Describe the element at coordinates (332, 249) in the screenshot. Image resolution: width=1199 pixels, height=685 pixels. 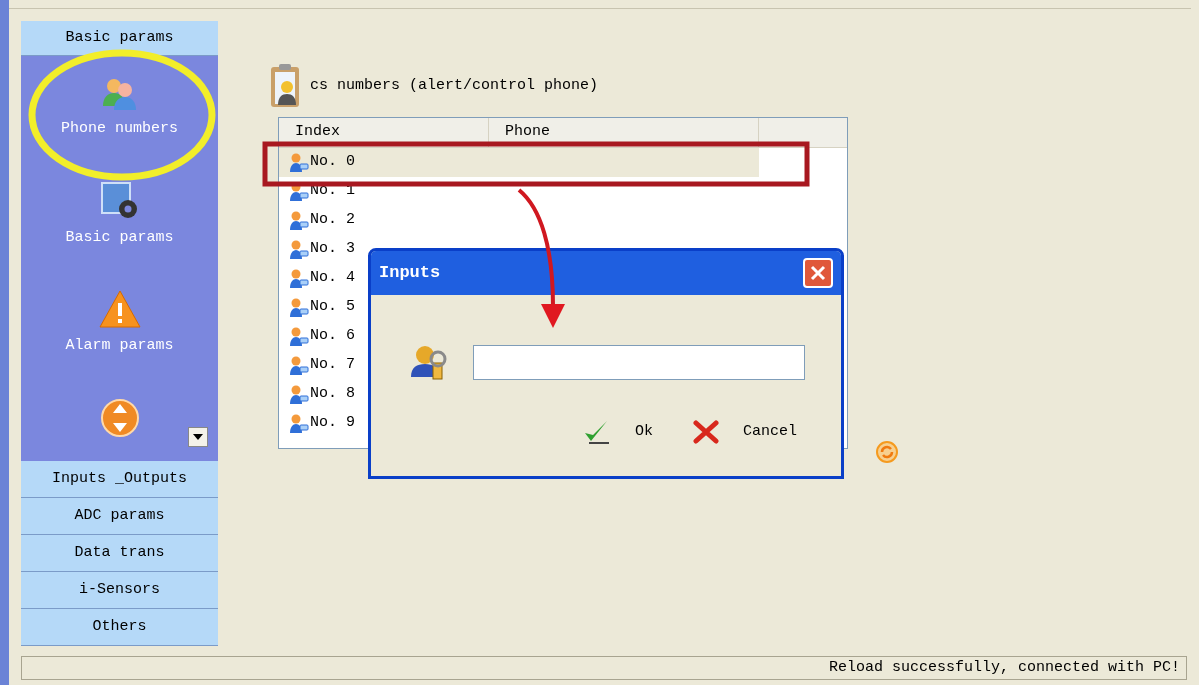
I see `row-index: No. 3` at that location.